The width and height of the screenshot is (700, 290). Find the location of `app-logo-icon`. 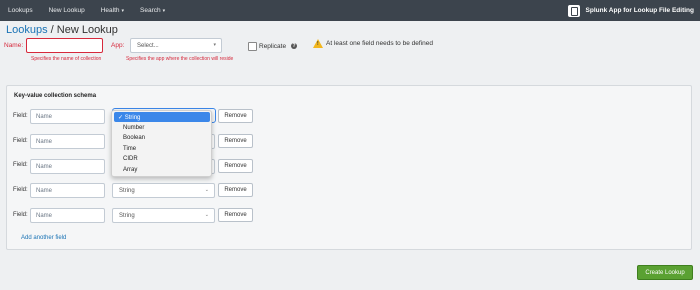

app-logo-icon is located at coordinates (573, 10).